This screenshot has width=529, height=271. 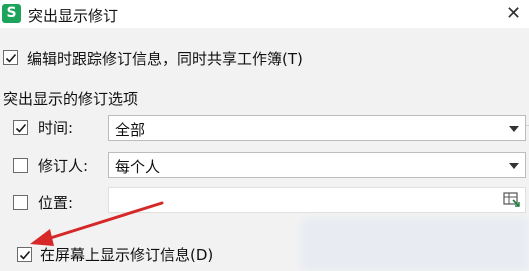 I want to click on dialog-titlebar: S 突出显示修订 ✕, so click(x=264, y=14).